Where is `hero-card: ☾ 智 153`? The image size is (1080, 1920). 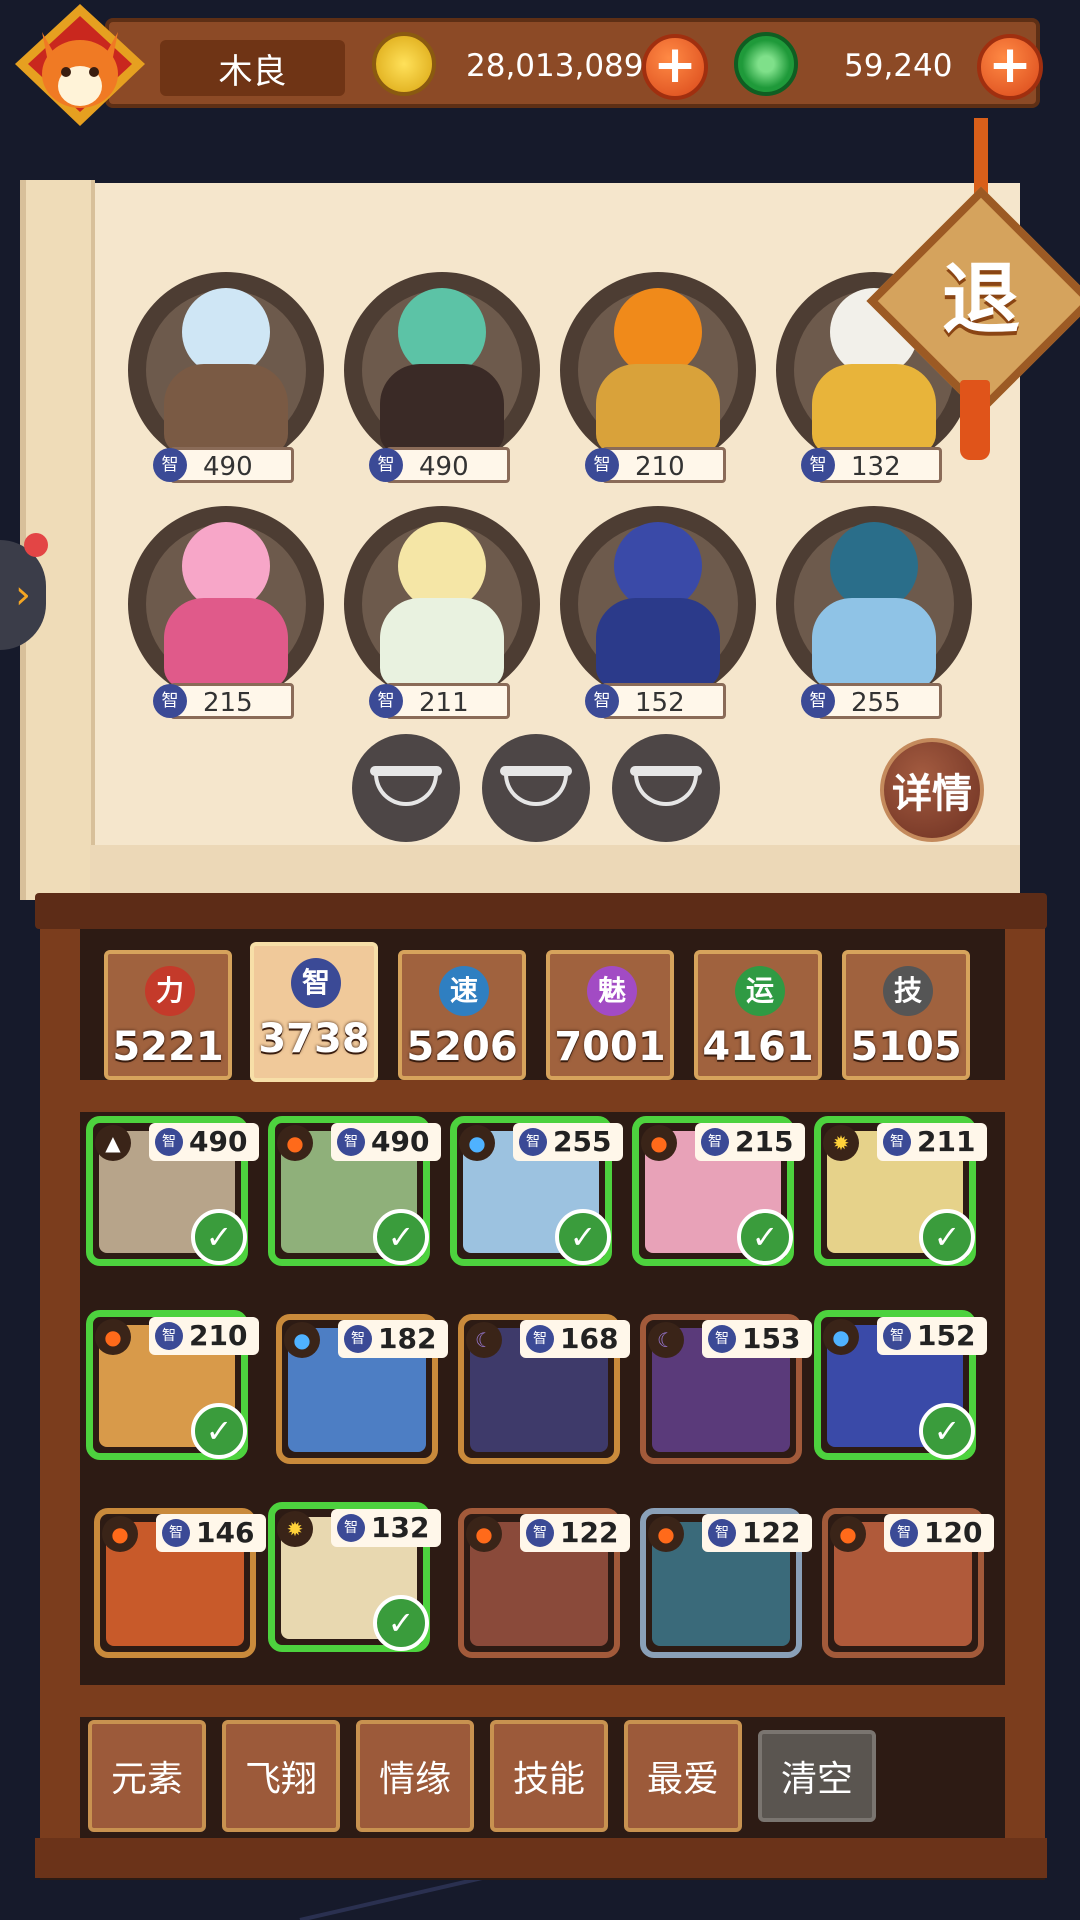 hero-card: ☾ 智 153 is located at coordinates (726, 1389).